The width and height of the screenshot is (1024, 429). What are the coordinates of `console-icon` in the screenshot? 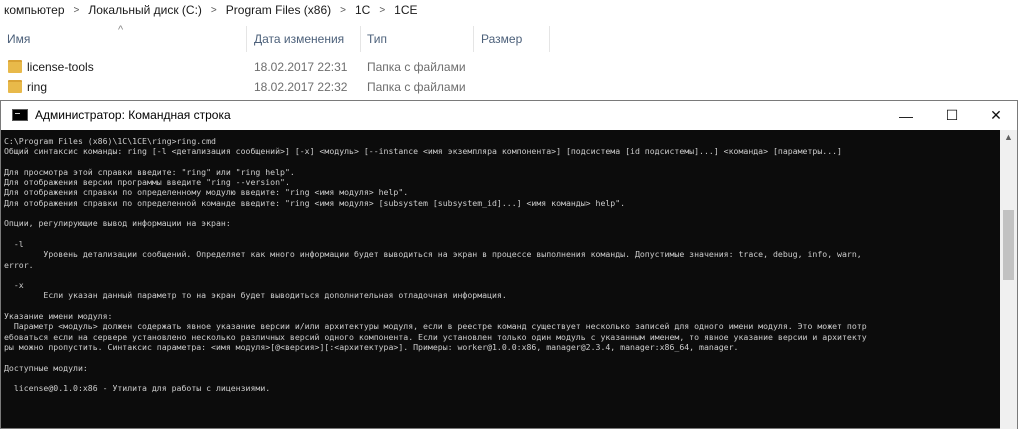 It's located at (20, 115).